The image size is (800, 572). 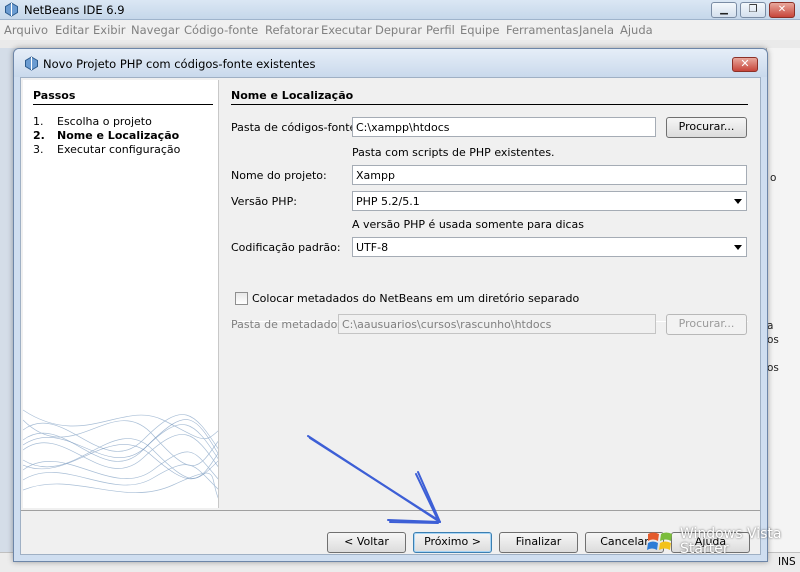 I want to click on menu-exibir: Exibir, so click(x=109, y=30).